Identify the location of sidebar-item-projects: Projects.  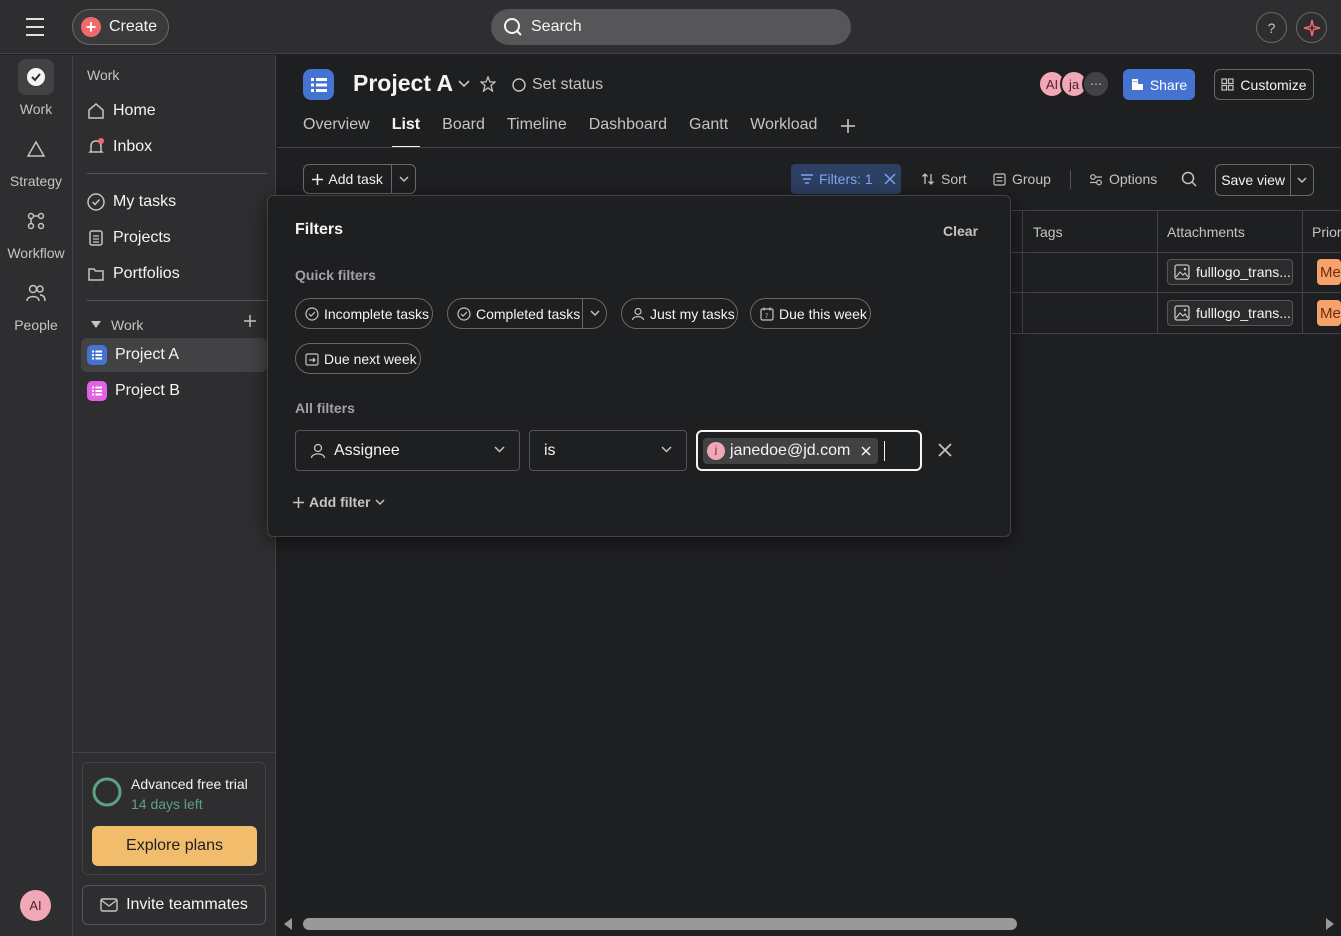
(174, 238).